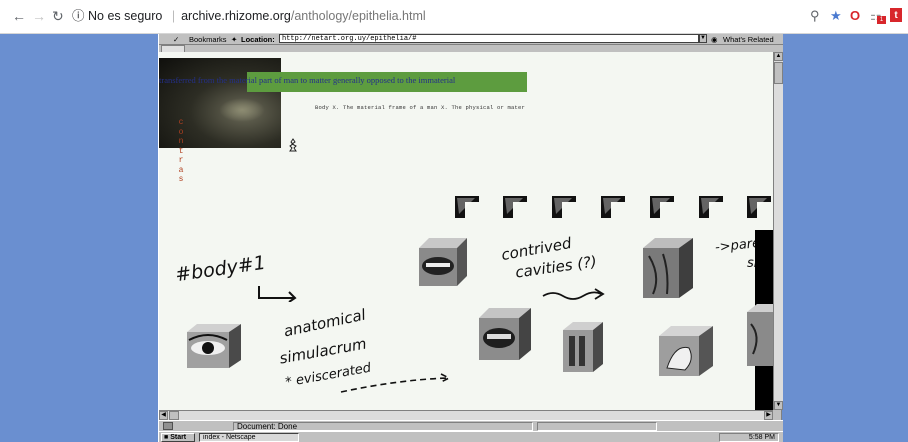  I want to click on location-label: Location:, so click(258, 39).